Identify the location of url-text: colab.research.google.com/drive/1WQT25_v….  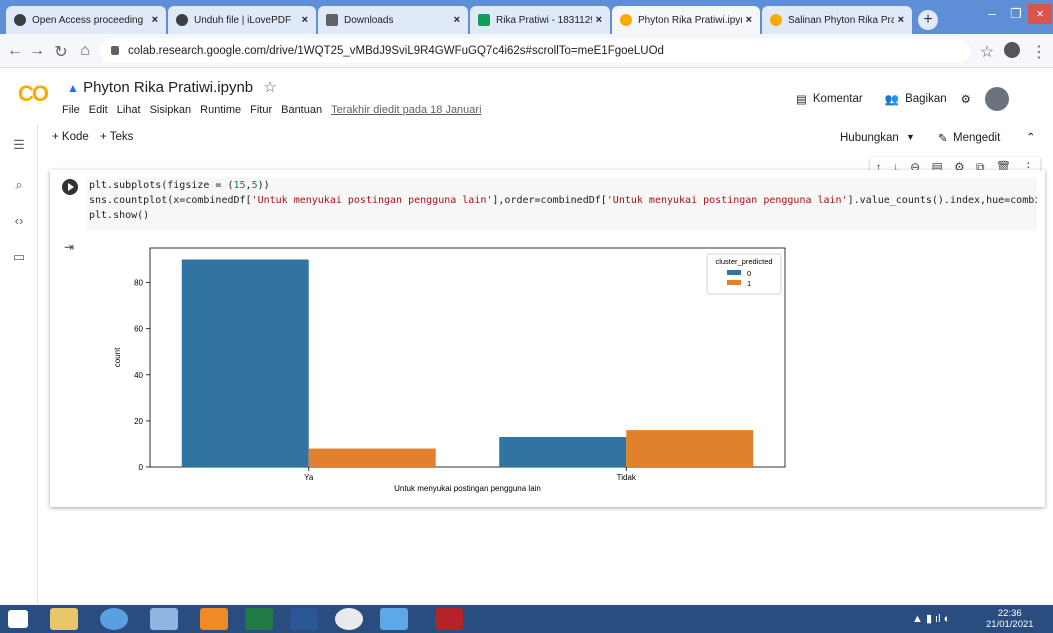
(396, 51).